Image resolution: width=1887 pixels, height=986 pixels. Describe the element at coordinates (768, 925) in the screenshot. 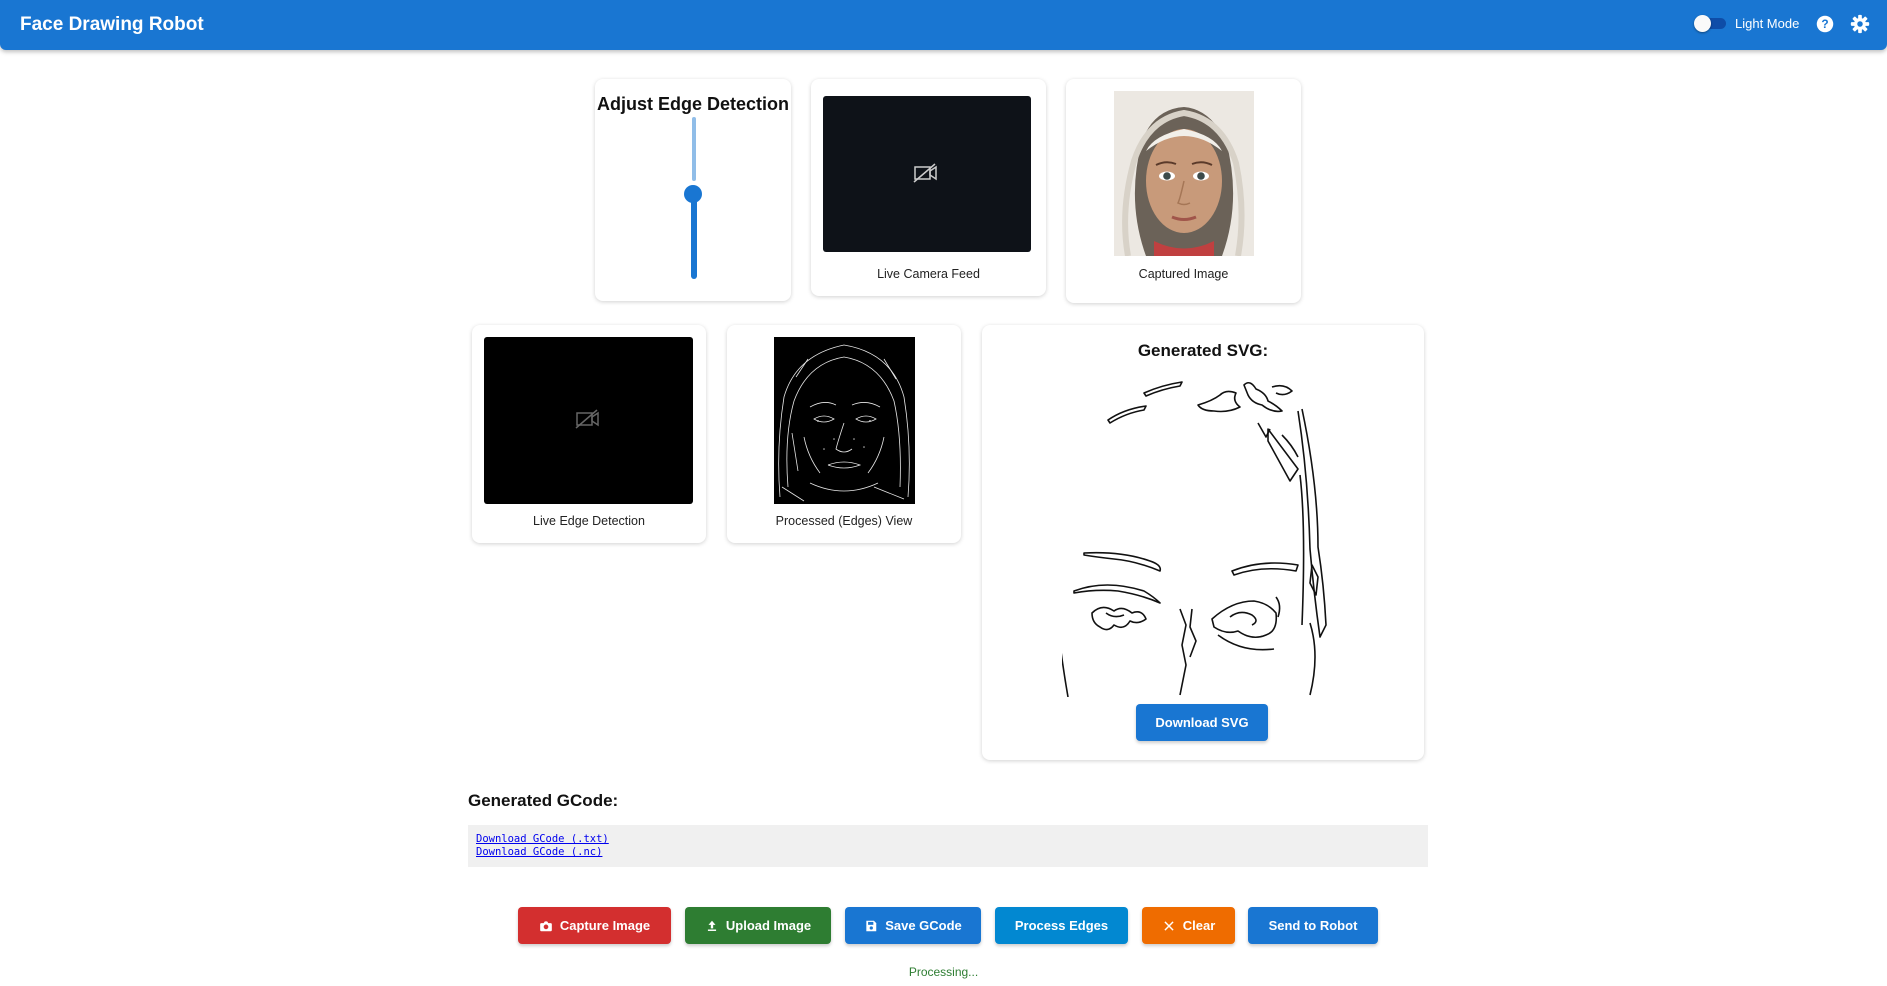

I see `upload-image-label: Upload Image` at that location.